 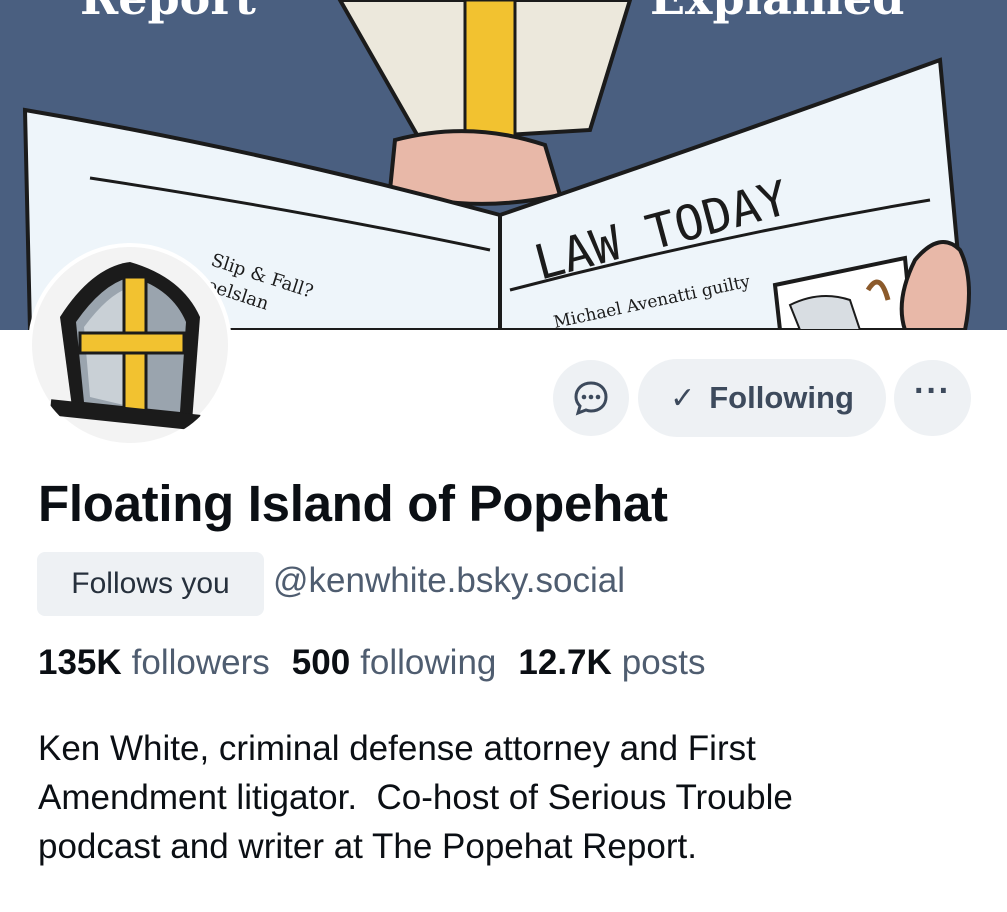 I want to click on follows-you-badge: Follows you, so click(x=150, y=584).